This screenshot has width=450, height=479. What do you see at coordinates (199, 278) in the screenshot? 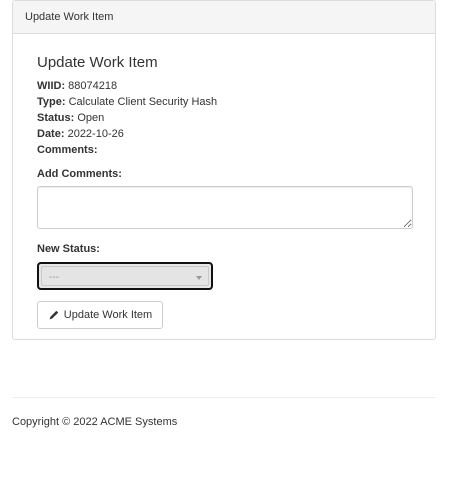
I see `caret-down-icon` at bounding box center [199, 278].